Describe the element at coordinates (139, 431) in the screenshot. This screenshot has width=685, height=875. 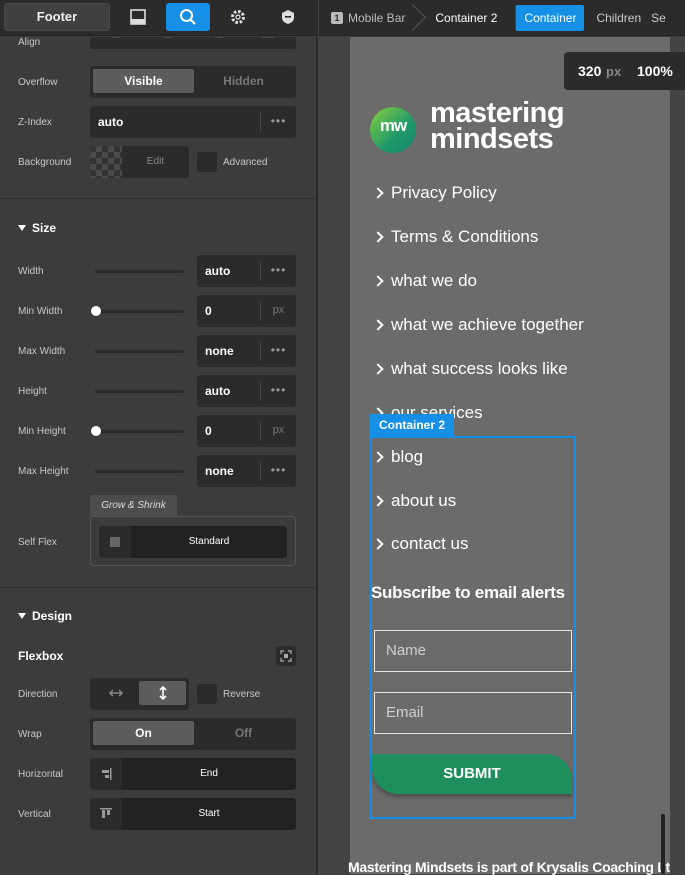
I see `min-height-slider` at that location.